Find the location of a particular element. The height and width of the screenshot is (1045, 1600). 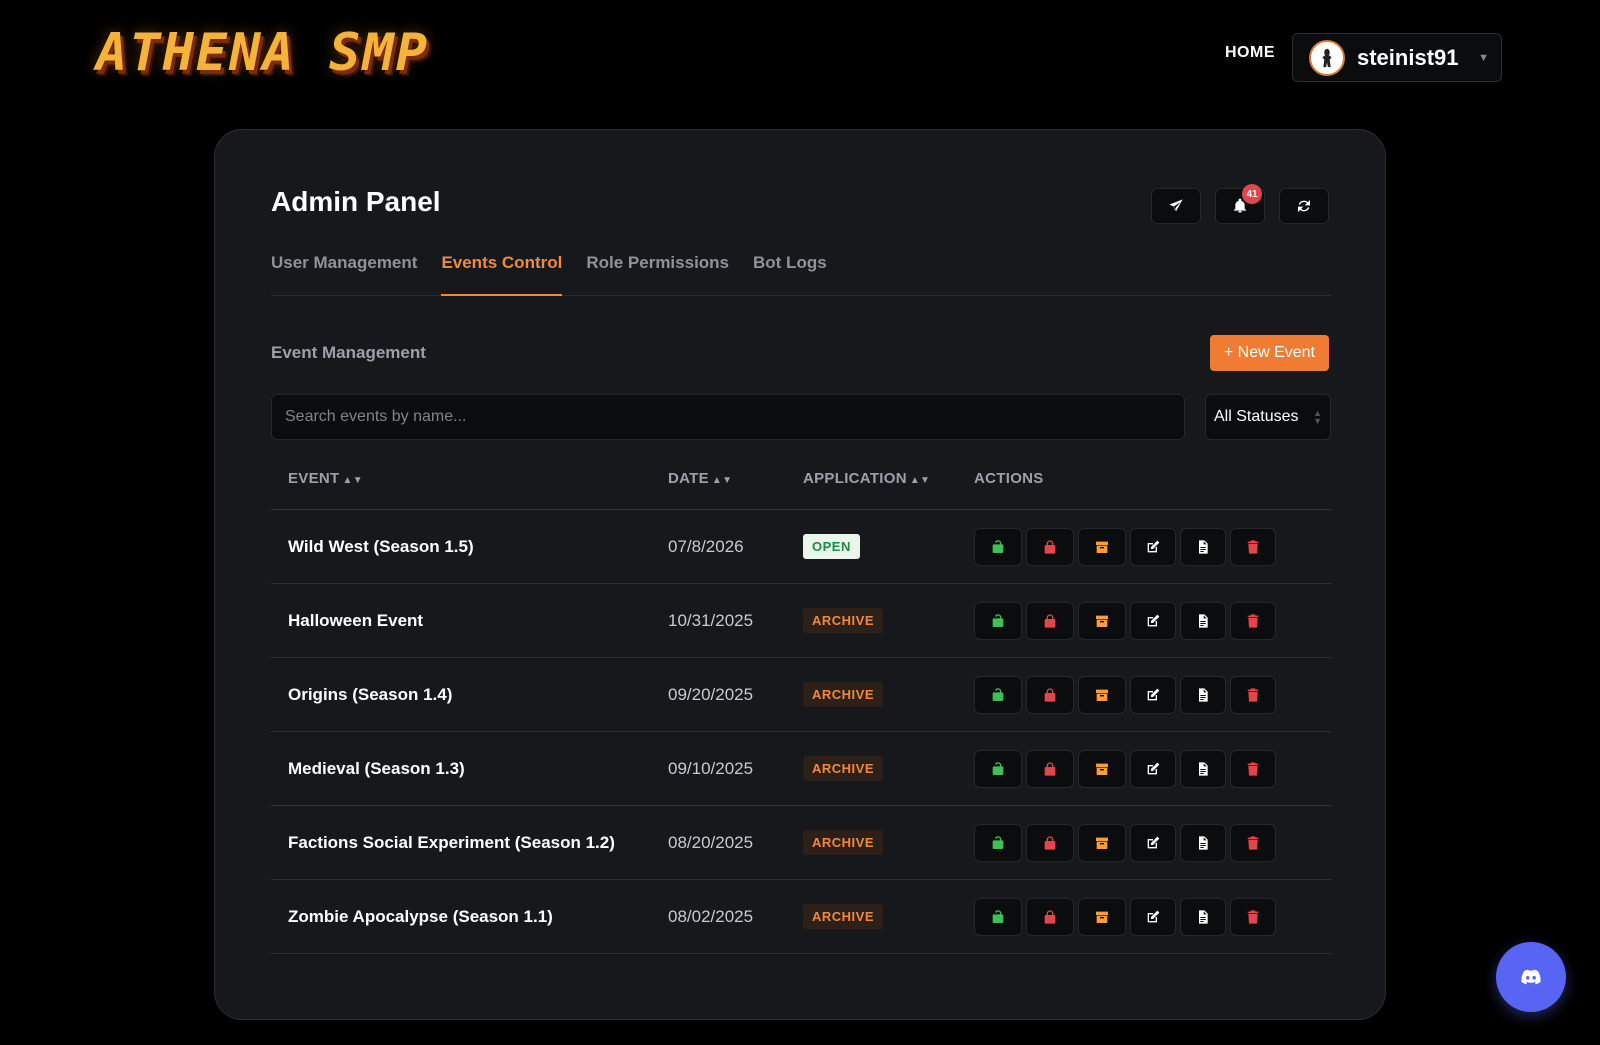

discord-icon is located at coordinates (1531, 977).